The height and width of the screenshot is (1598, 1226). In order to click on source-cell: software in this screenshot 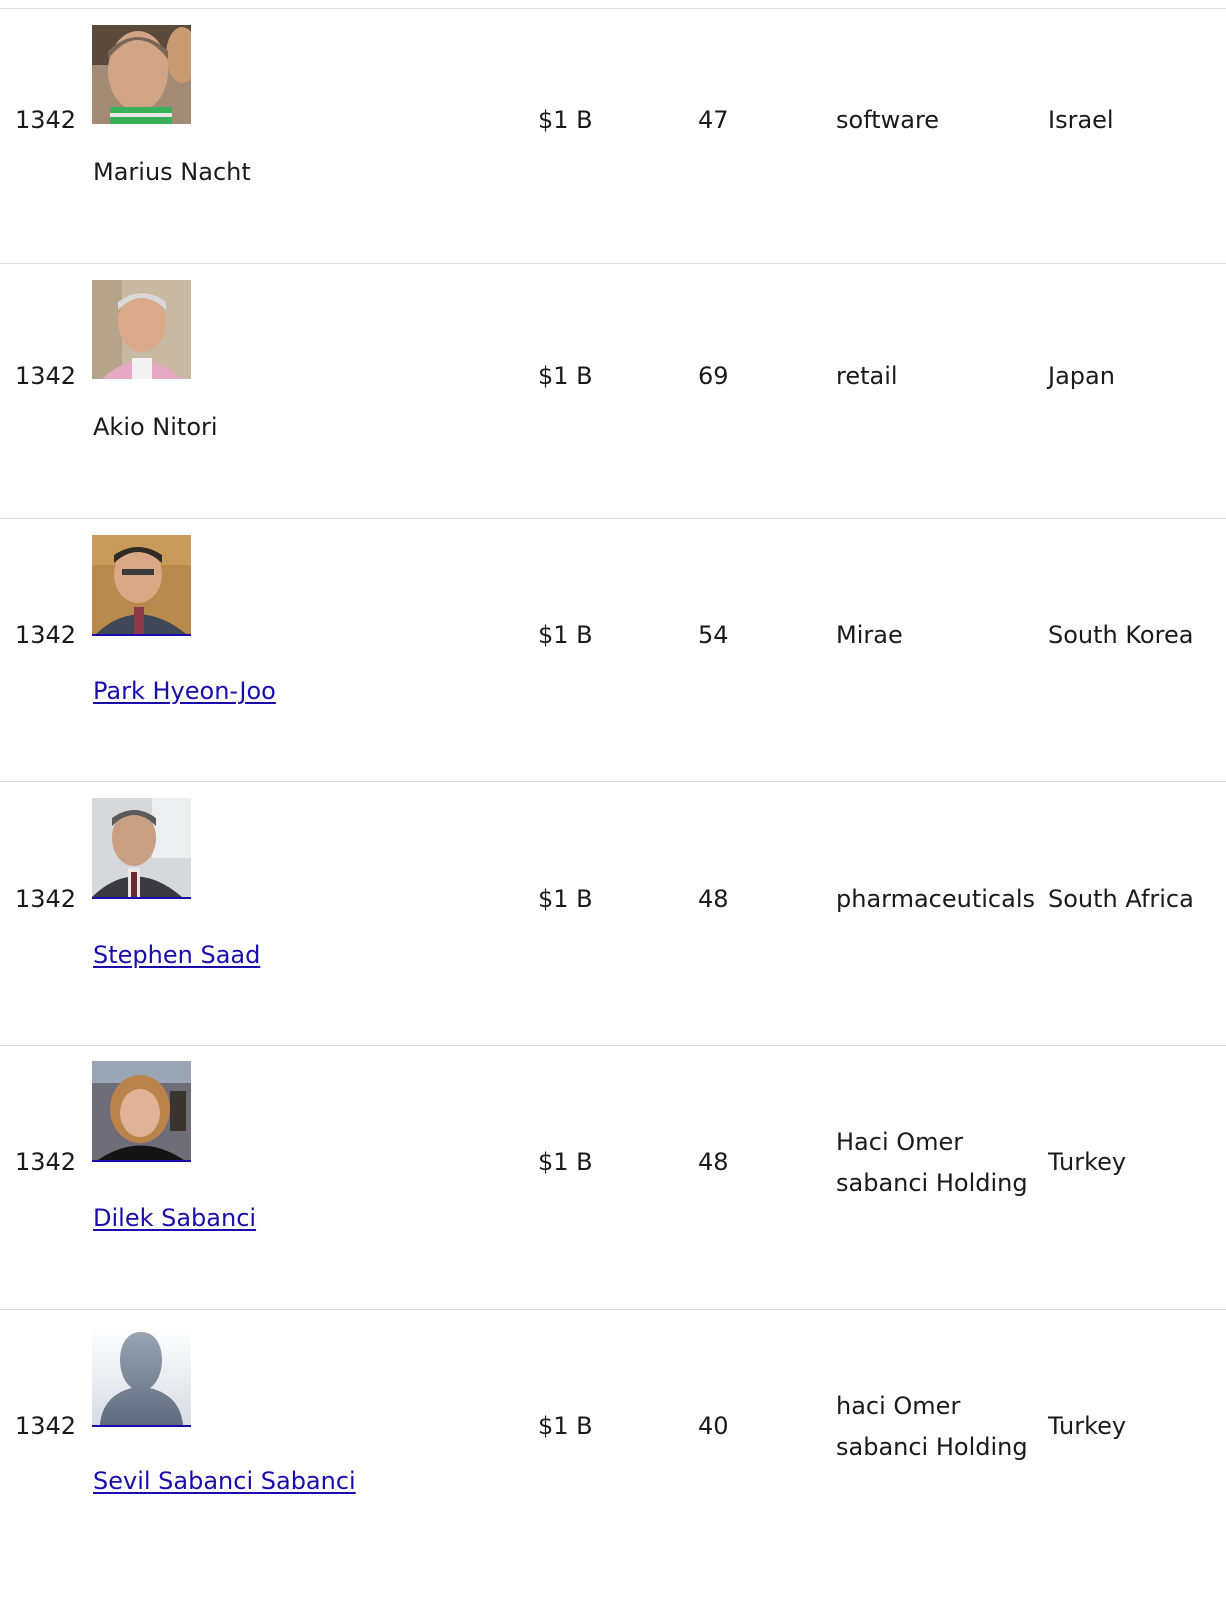, I will do `click(888, 120)`.